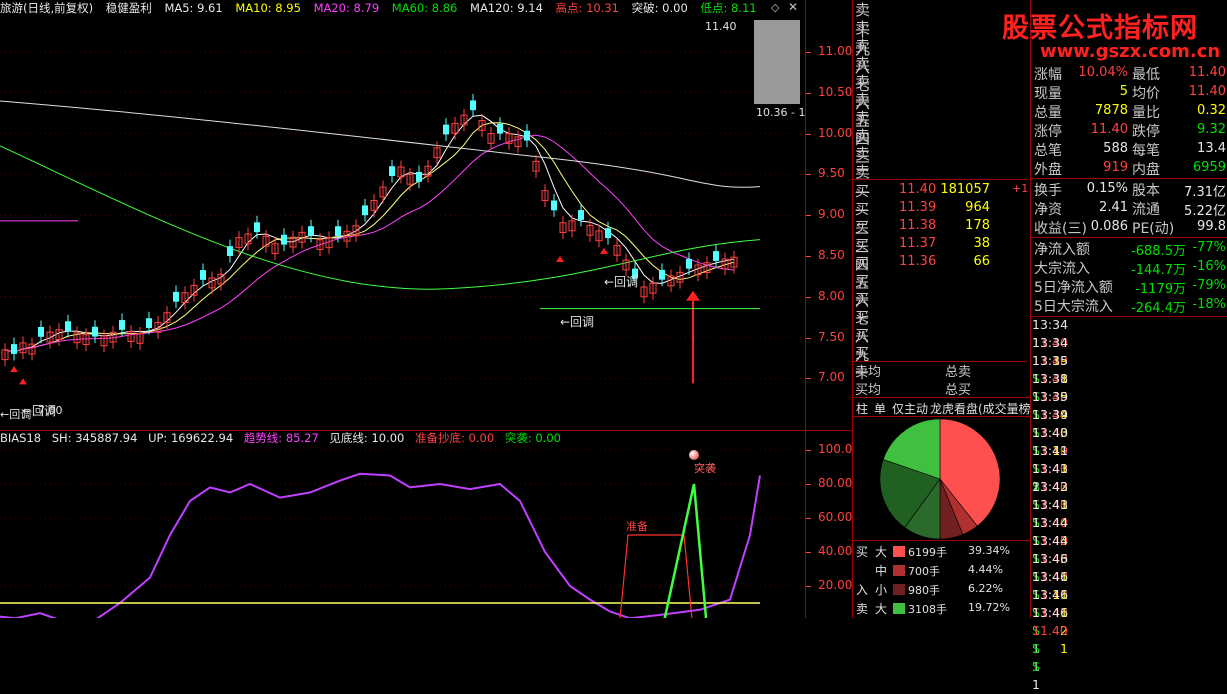 This screenshot has height=694, width=1227. I want to click on flow-volume: 3108手, so click(927, 609).